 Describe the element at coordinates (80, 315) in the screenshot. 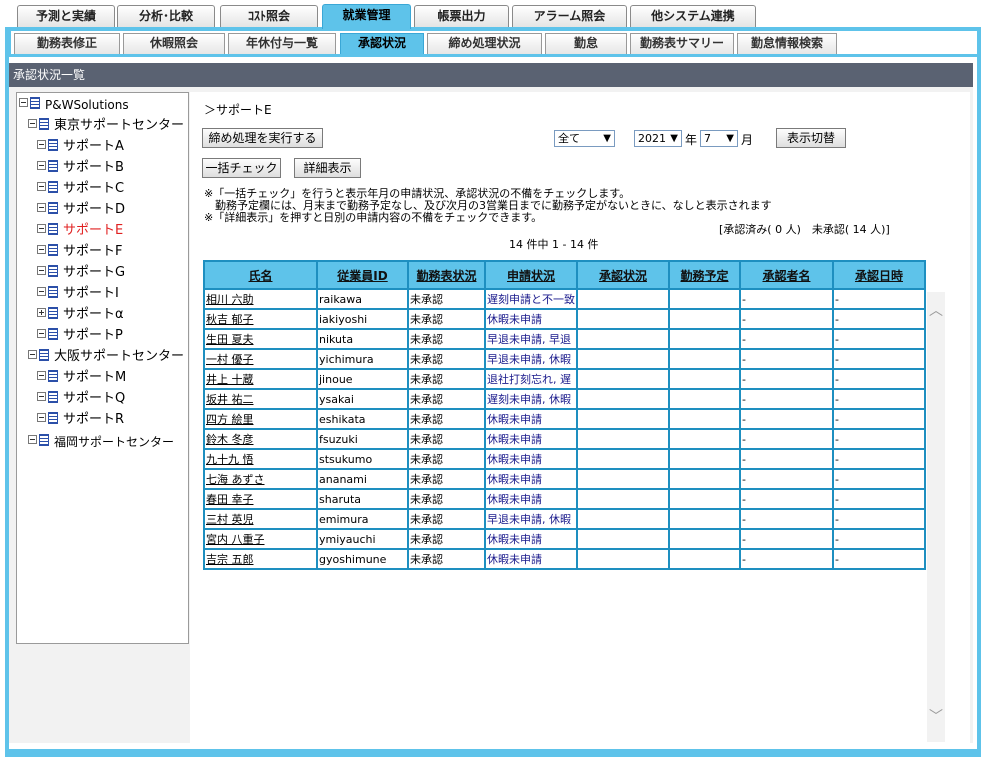

I see `tree-node-support-alpha: サポートα` at that location.